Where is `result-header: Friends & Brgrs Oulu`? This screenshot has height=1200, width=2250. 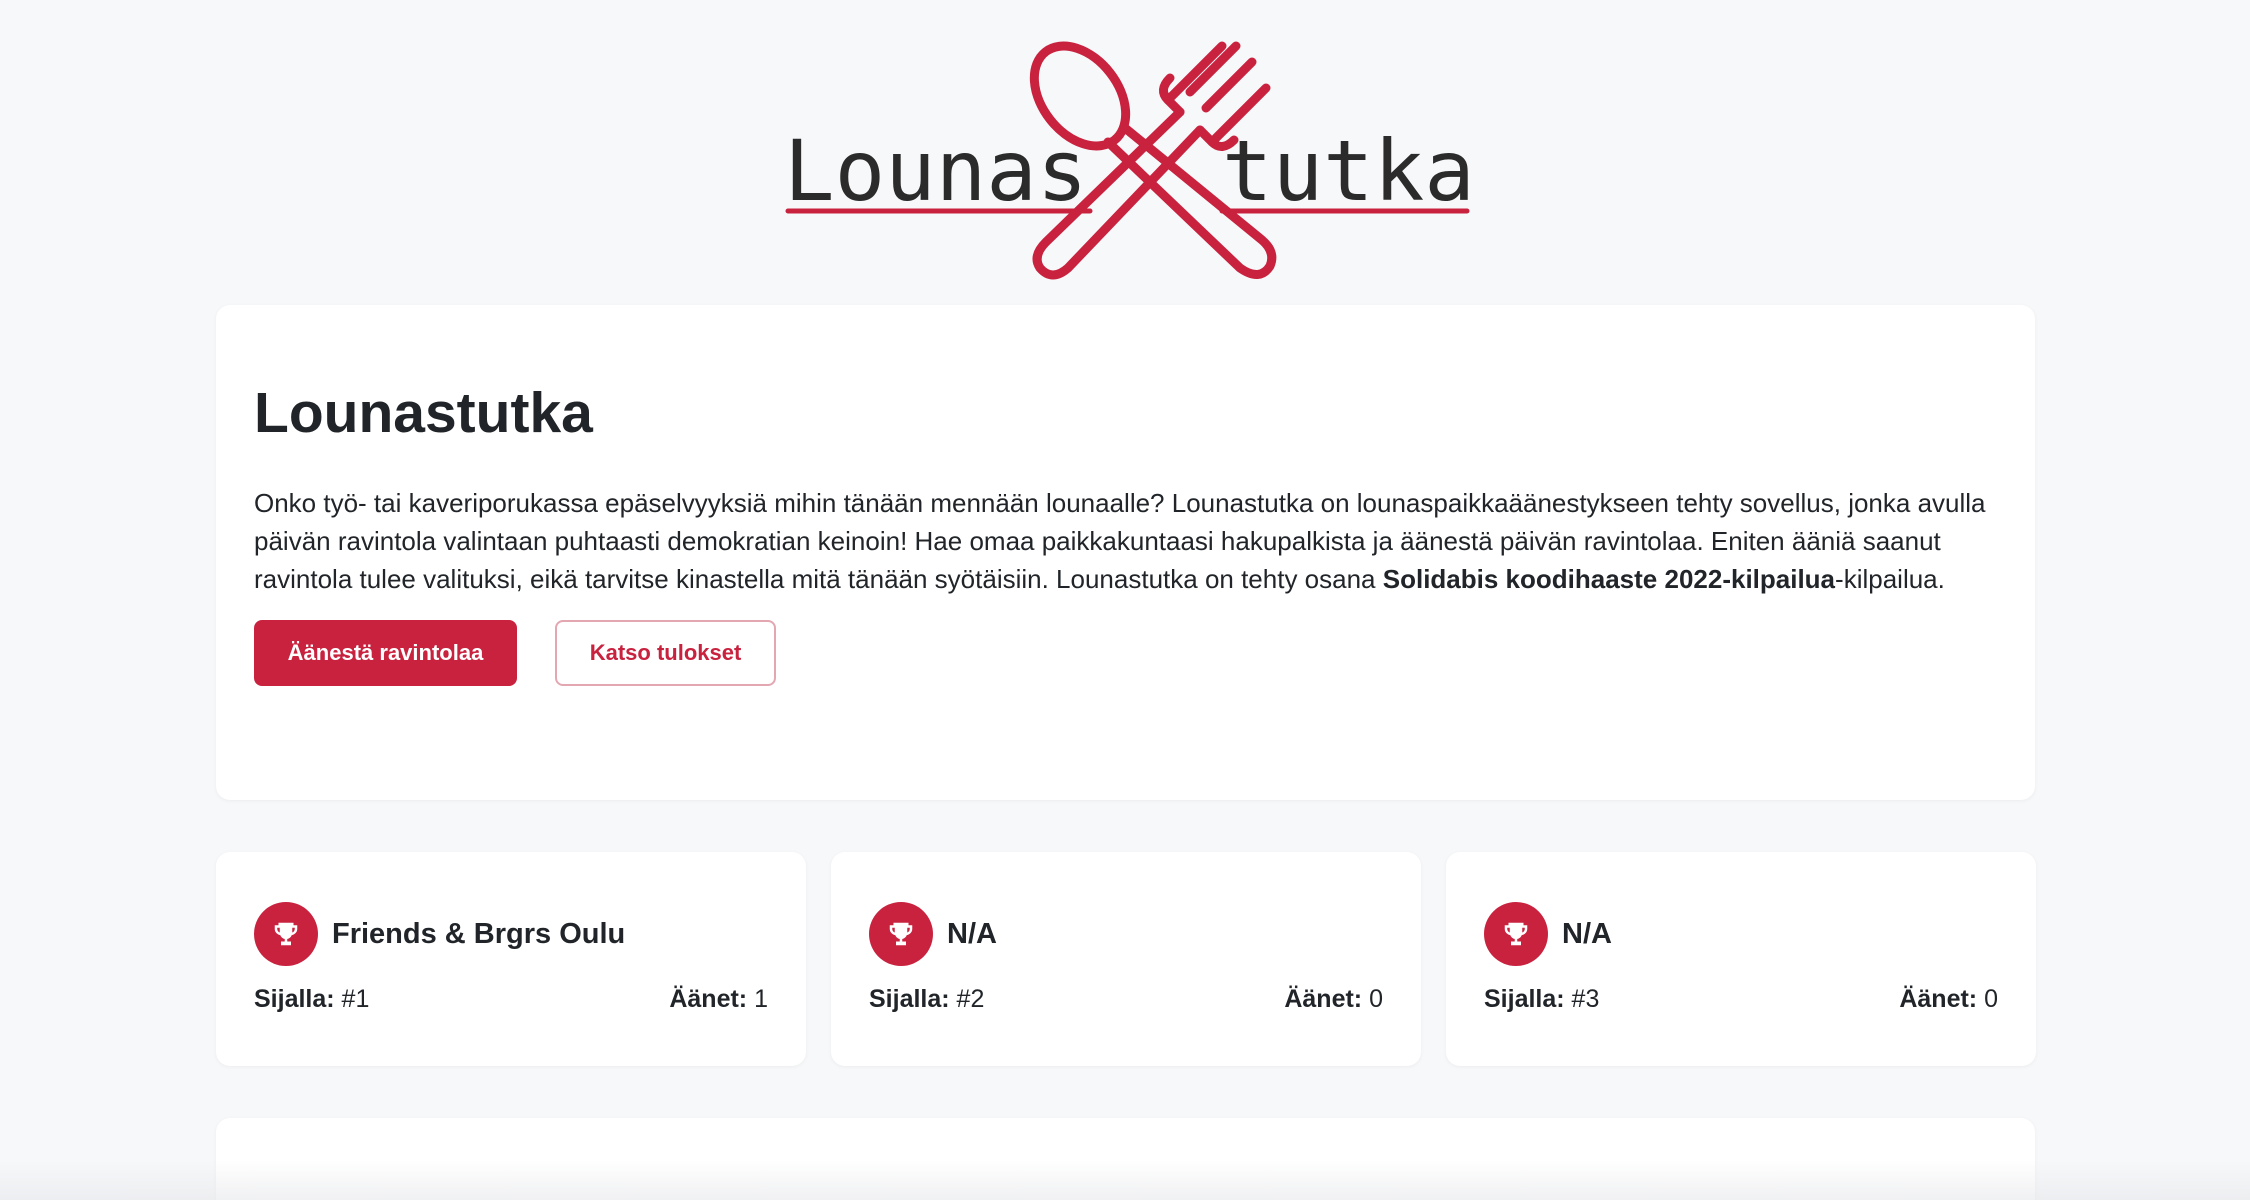
result-header: Friends & Brgrs Oulu is located at coordinates (511, 934).